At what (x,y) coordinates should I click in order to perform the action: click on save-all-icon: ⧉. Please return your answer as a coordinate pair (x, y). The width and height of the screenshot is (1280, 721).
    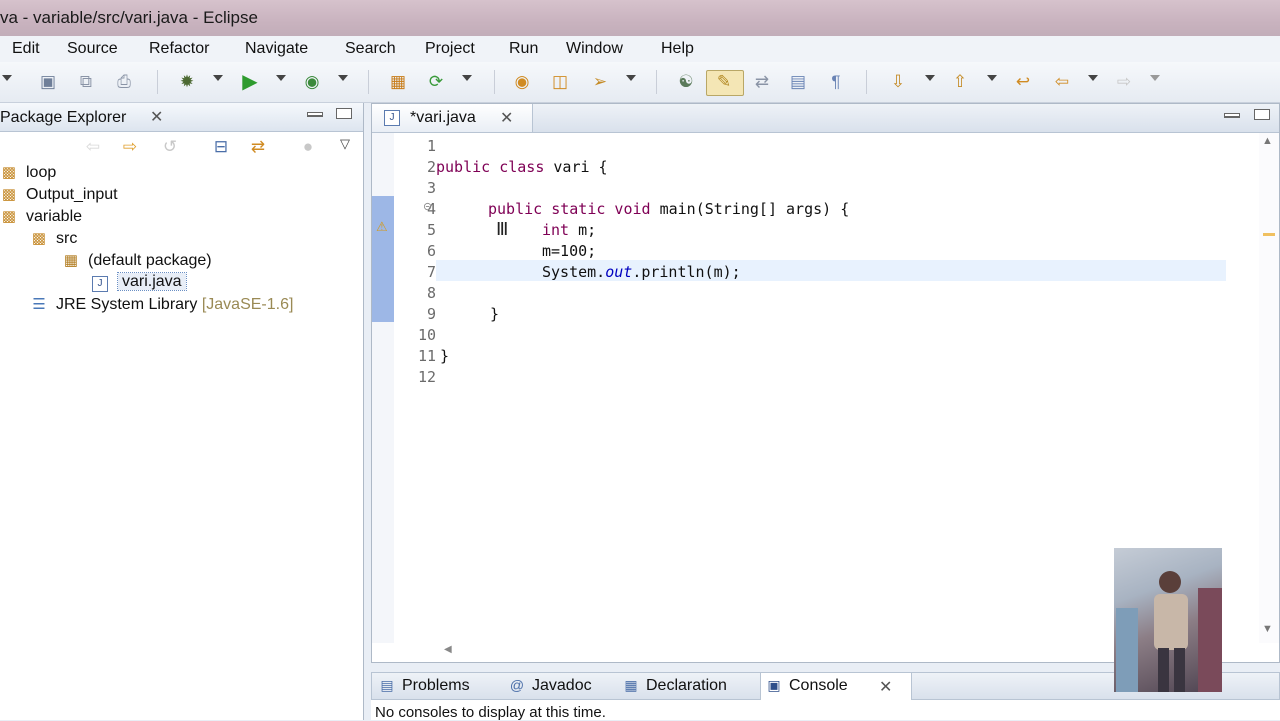
    Looking at the image, I should click on (86, 82).